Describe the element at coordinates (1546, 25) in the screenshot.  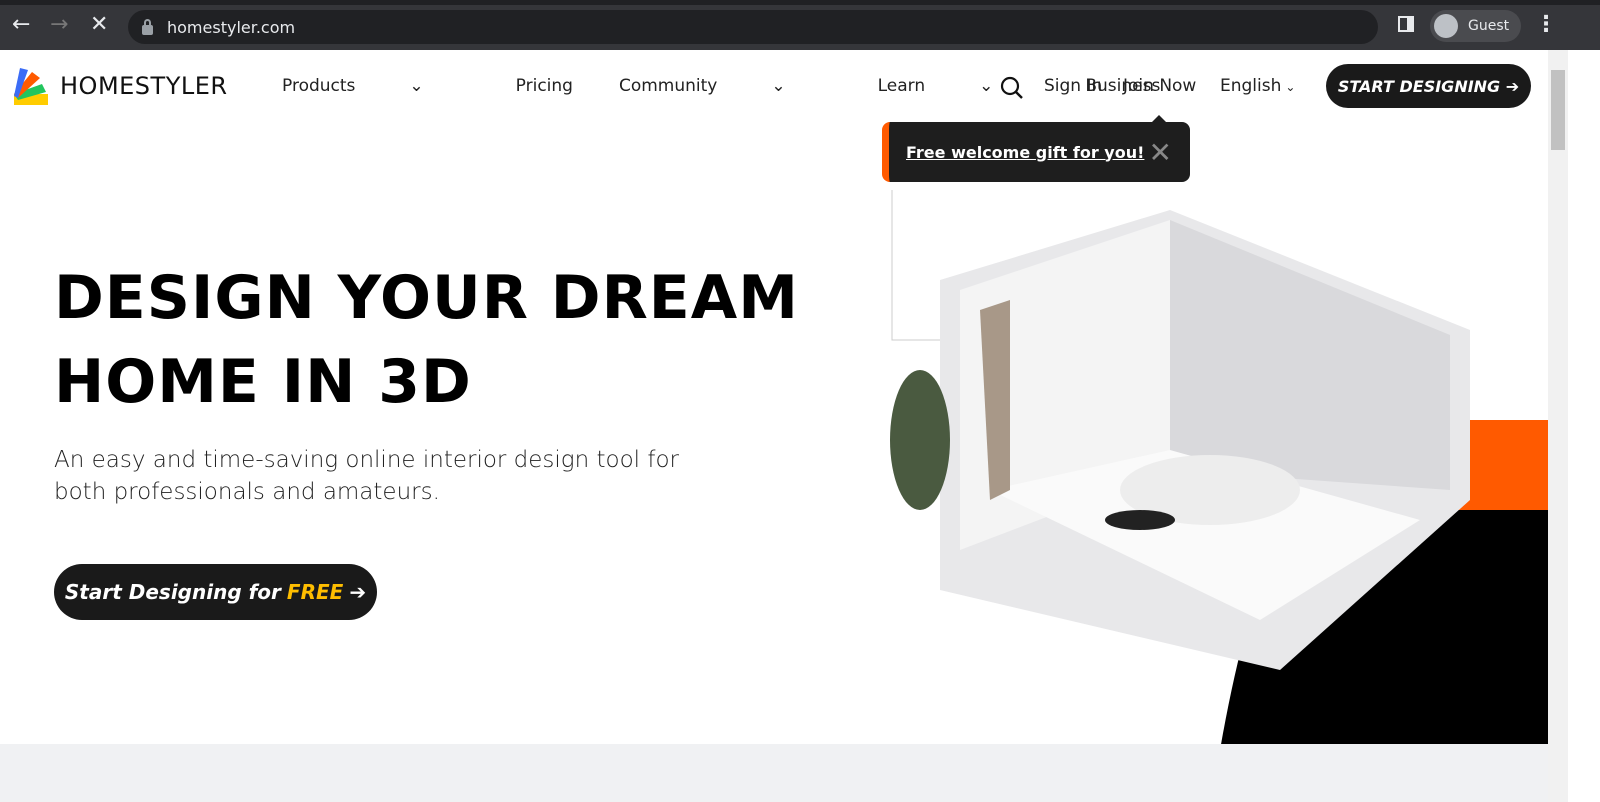
I see `browser-menu-icon: ⋮` at that location.